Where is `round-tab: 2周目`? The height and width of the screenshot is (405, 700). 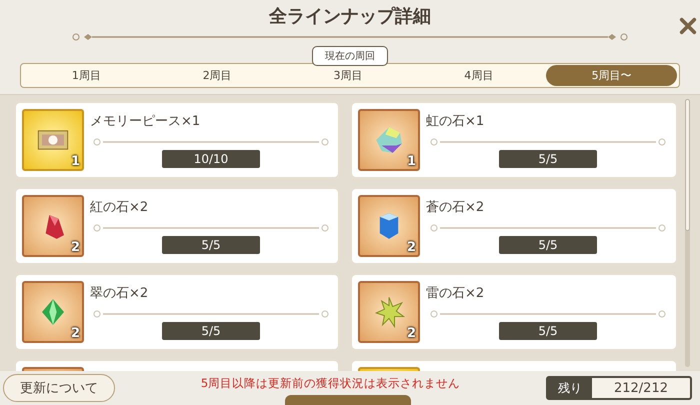
round-tab: 2周目 is located at coordinates (217, 76).